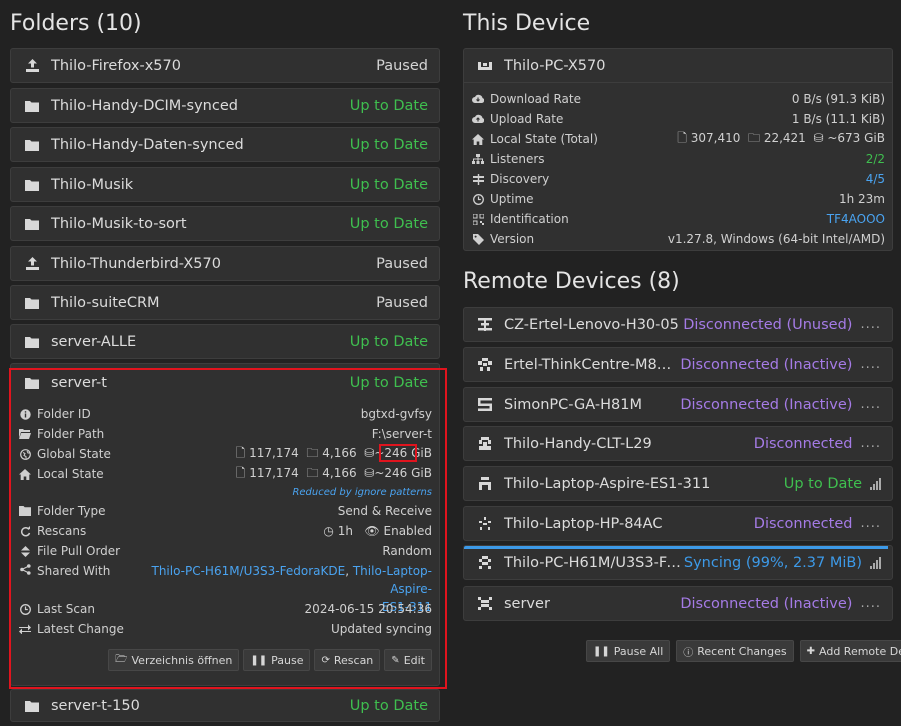  Describe the element at coordinates (772, 562) in the screenshot. I see `remote-device-status: Syncing (99%, 2.37 MiB)` at that location.